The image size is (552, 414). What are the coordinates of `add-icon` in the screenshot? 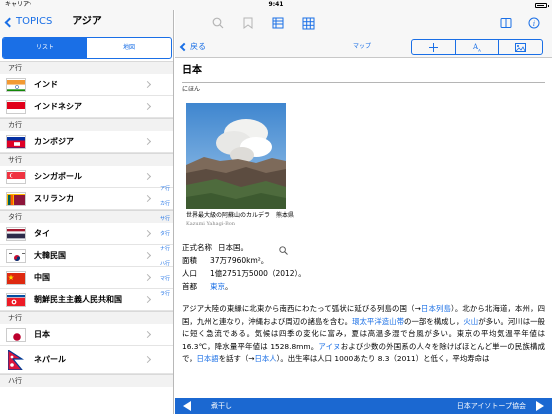 It's located at (434, 47).